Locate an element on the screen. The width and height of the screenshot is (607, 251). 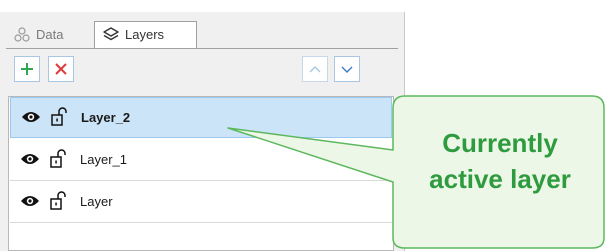
layer-row: Layer is located at coordinates (201, 202).